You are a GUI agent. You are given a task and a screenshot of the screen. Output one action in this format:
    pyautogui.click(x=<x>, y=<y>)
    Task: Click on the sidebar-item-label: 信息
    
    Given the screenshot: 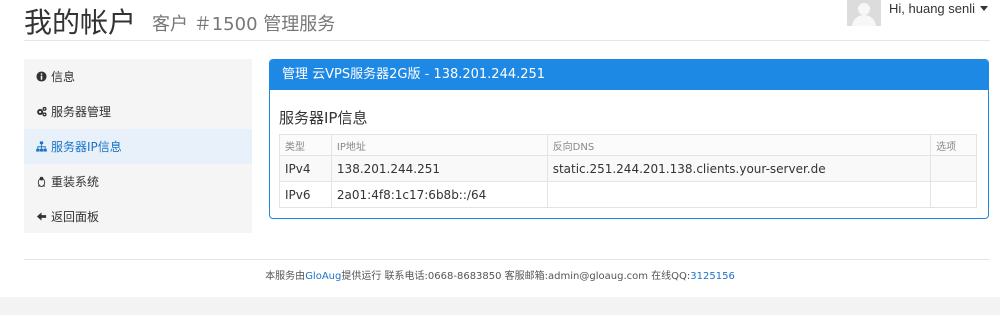 What is the action you would take?
    pyautogui.click(x=63, y=77)
    